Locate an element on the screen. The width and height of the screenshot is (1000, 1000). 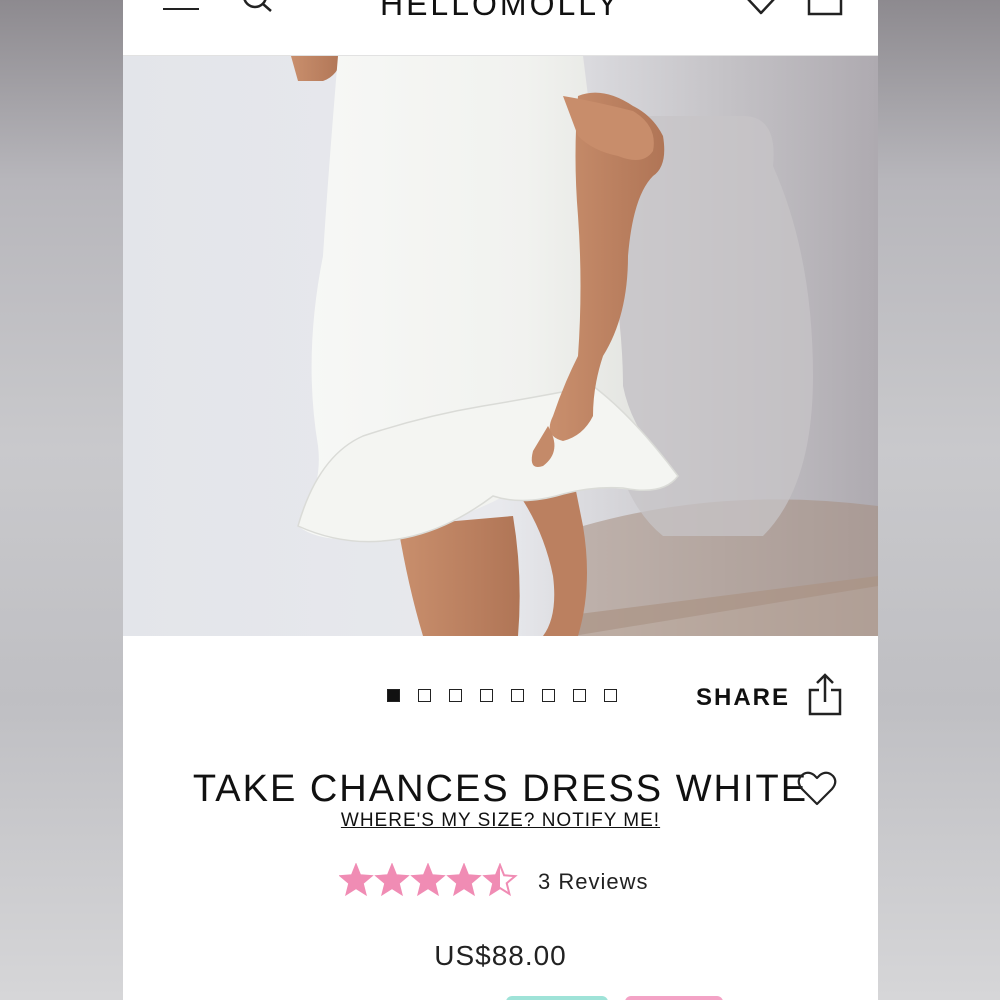
product-price: US$88.00 is located at coordinates (500, 955).